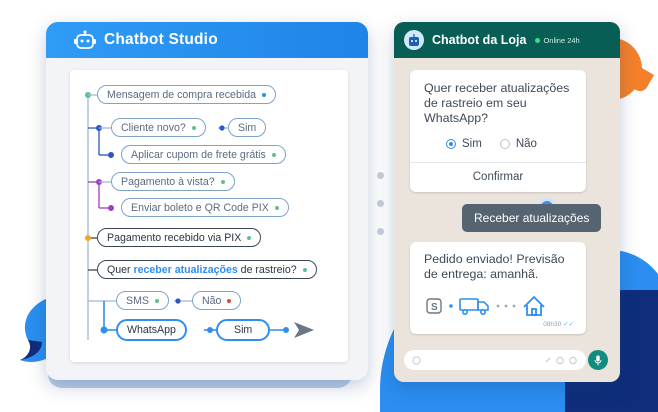 The image size is (658, 412). What do you see at coordinates (534, 305) in the screenshot?
I see `home-icon` at bounding box center [534, 305].